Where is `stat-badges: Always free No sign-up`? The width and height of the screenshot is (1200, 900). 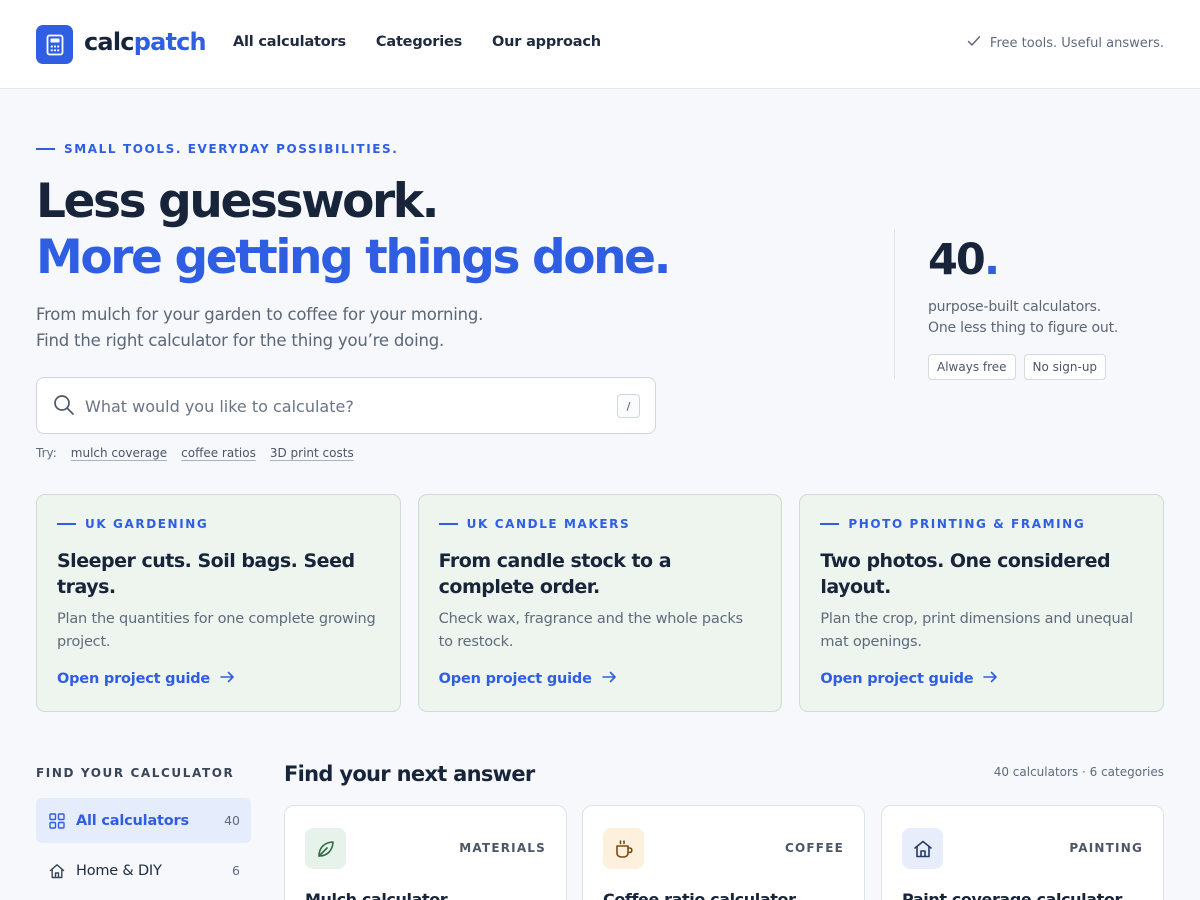 stat-badges: Always free No sign-up is located at coordinates (1046, 367).